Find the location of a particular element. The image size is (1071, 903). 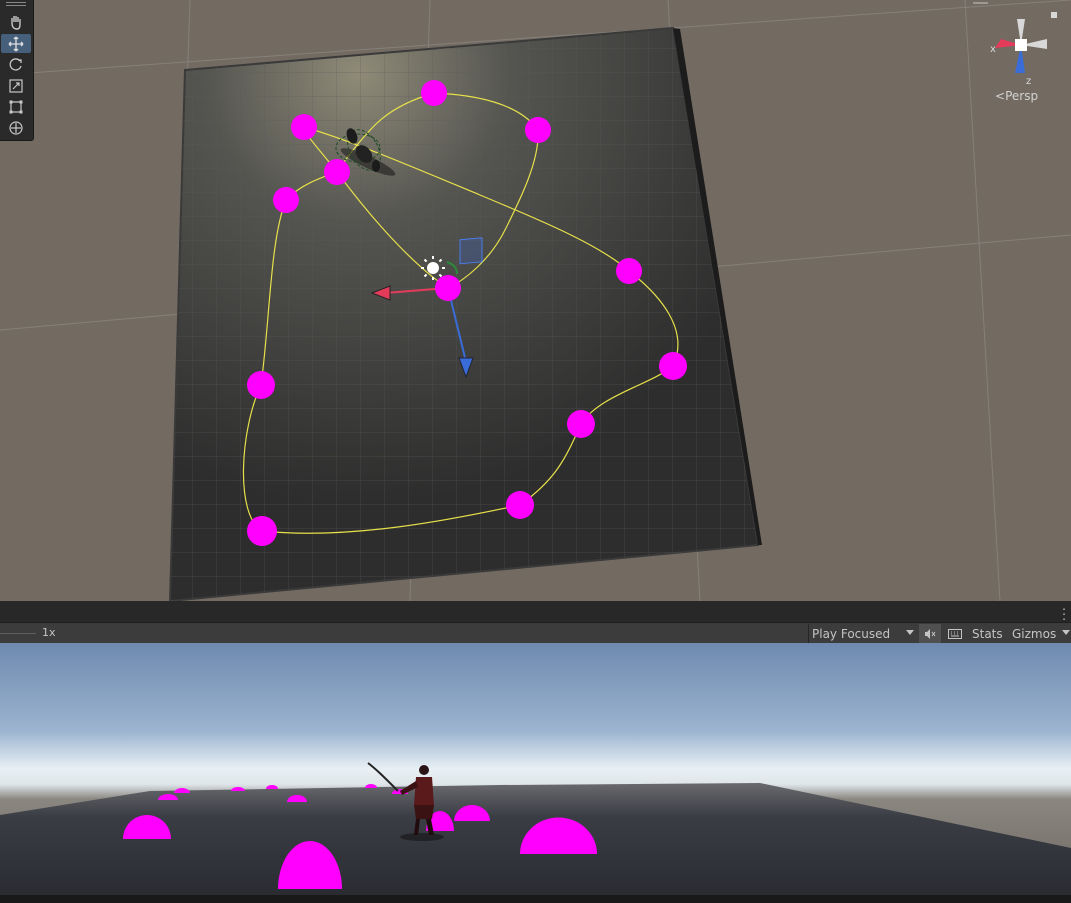

keyboard-shortcuts-button is located at coordinates (955, 633).